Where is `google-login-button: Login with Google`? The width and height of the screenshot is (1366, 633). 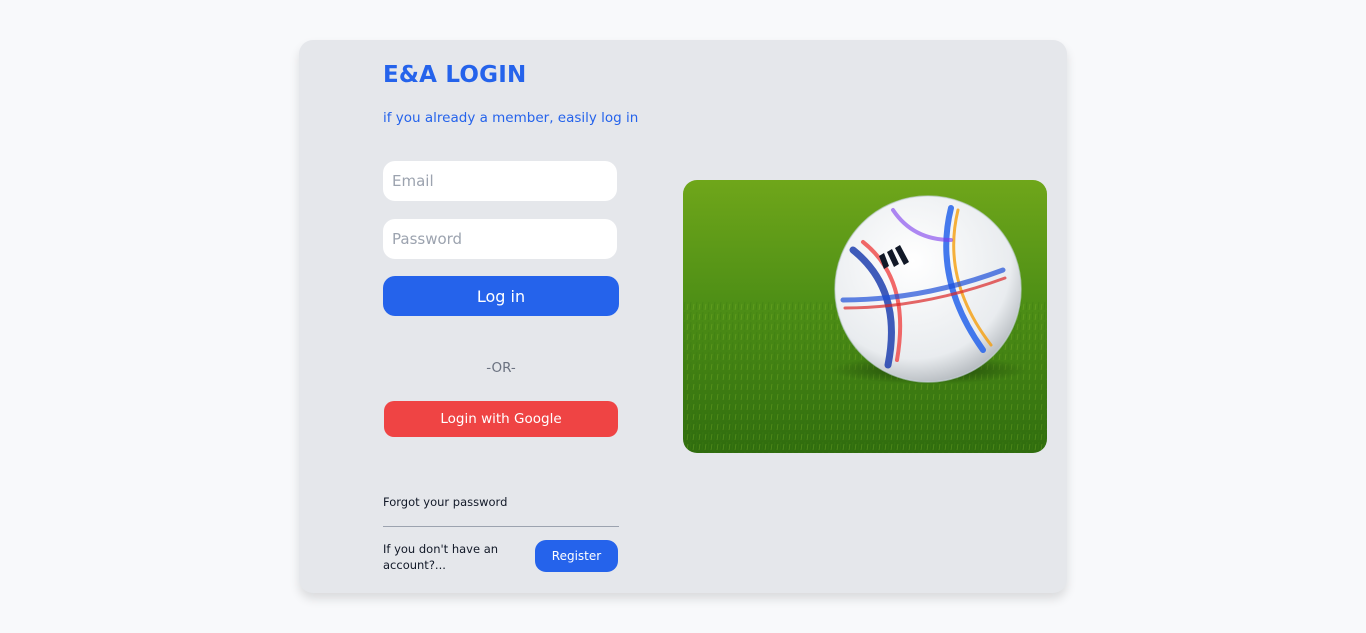 google-login-button: Login with Google is located at coordinates (501, 419).